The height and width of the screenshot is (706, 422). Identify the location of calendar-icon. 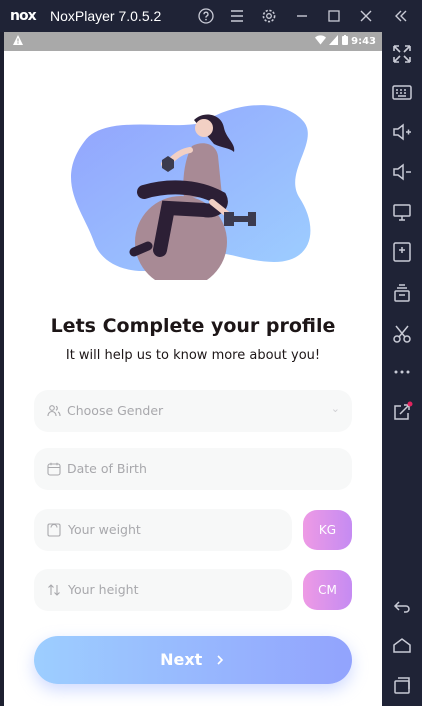
(54, 469).